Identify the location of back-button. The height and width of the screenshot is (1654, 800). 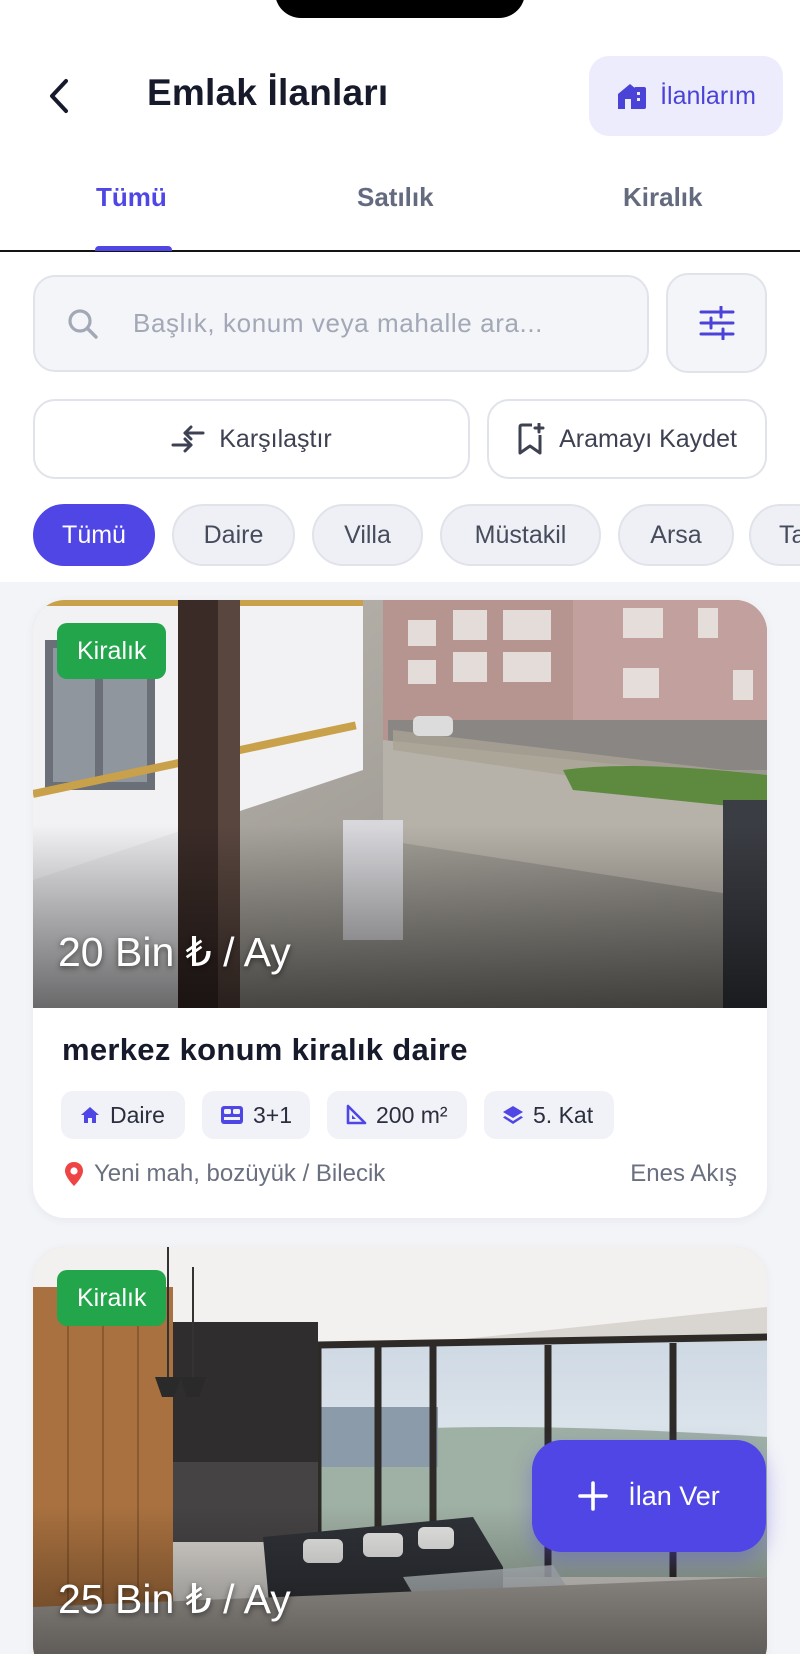
(60, 96).